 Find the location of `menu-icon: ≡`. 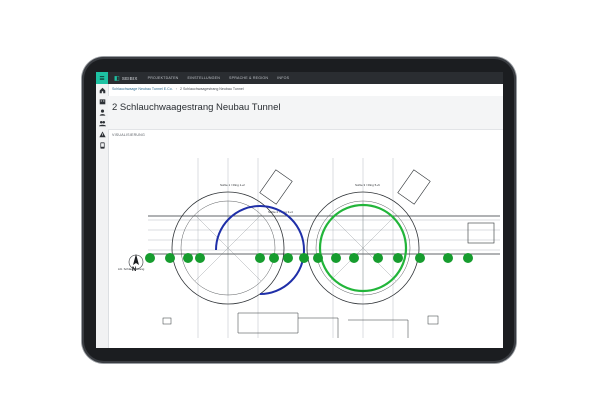

menu-icon: ≡ is located at coordinates (102, 78).